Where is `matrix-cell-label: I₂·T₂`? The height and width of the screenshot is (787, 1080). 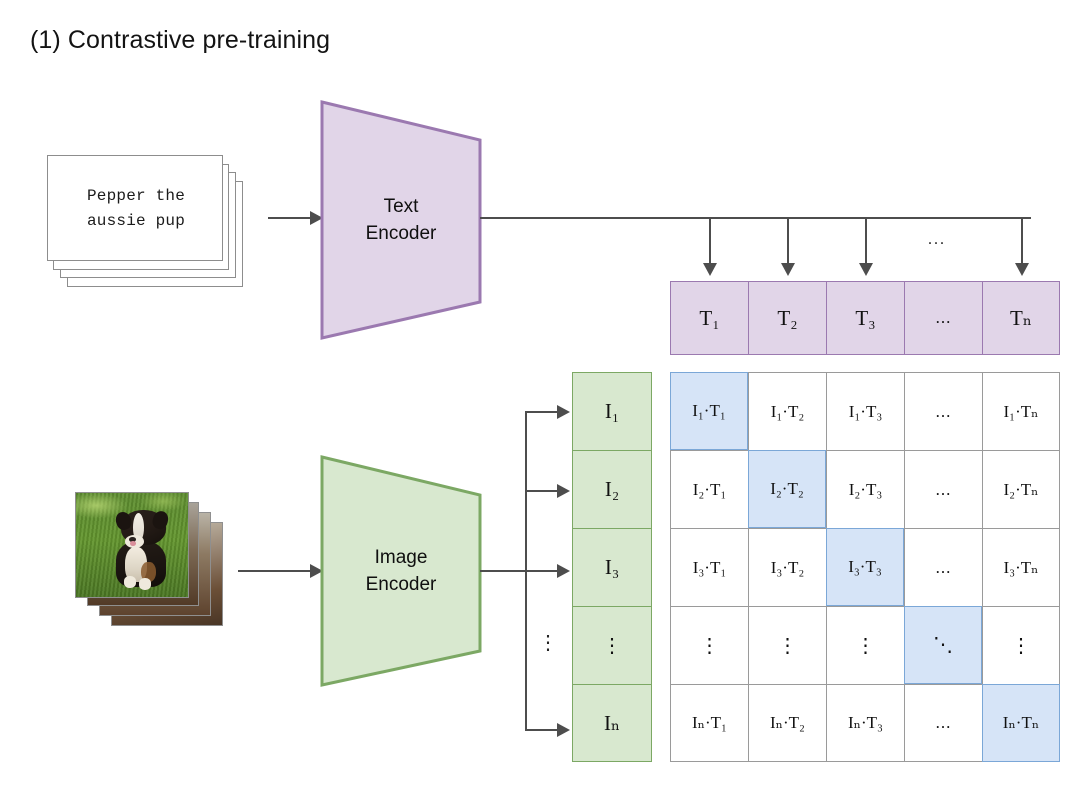
matrix-cell-label: I₂·T₂ is located at coordinates (787, 488).